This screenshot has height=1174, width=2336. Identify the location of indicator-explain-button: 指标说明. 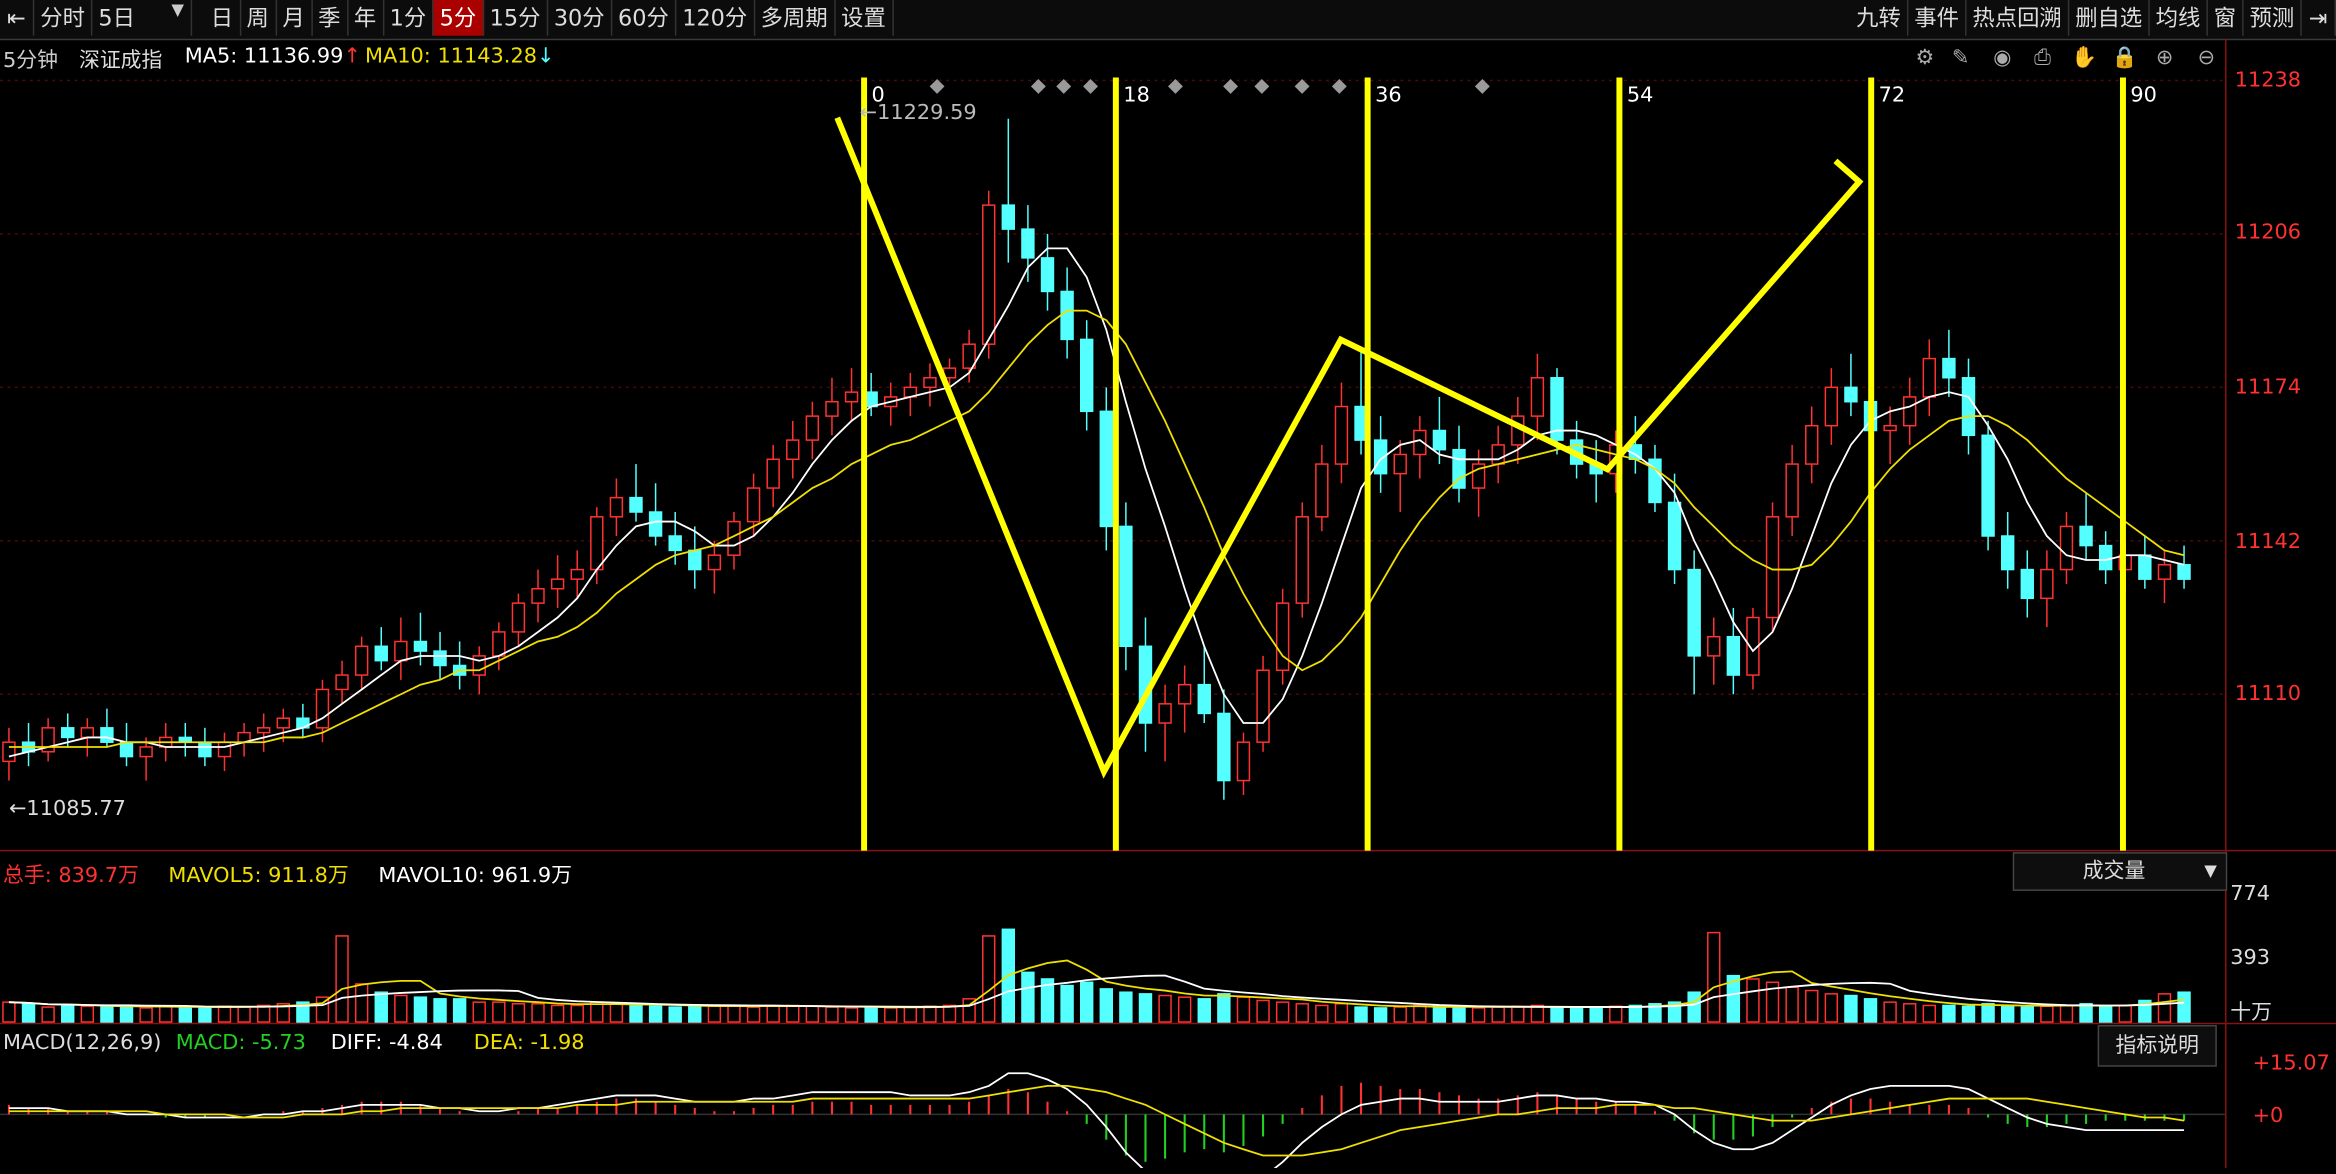
(2157, 1045).